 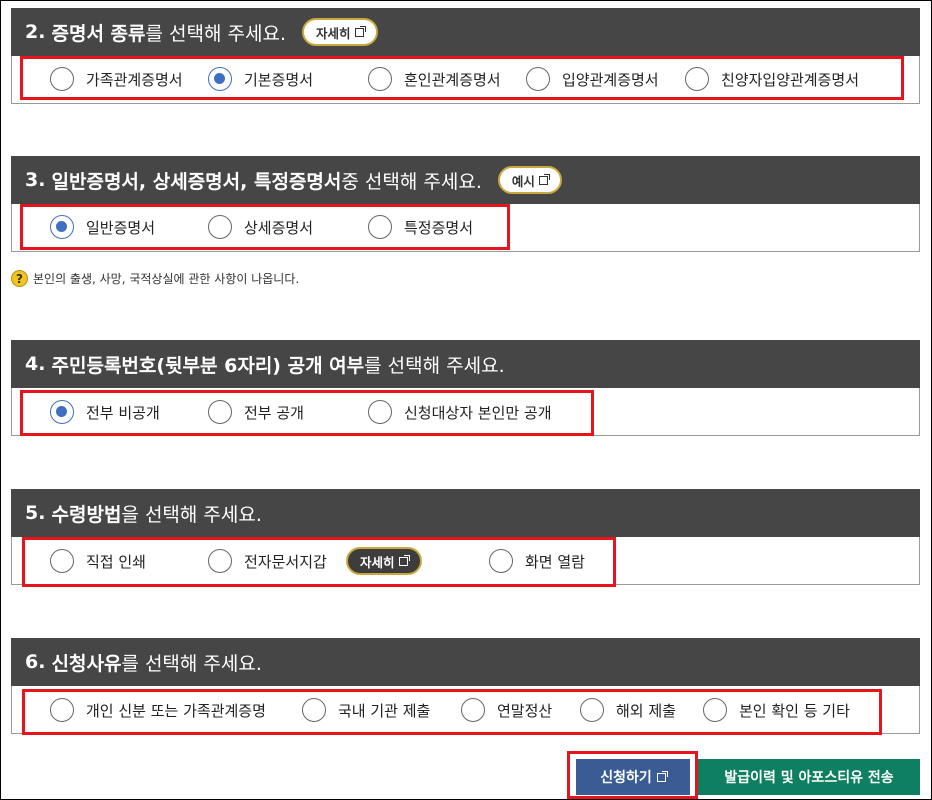 I want to click on section-receive-method: 5. 수령방법 을 선택해 주세요. 직접 인쇄 전자문서지갑 자세히 화면 열람, so click(x=465, y=538).